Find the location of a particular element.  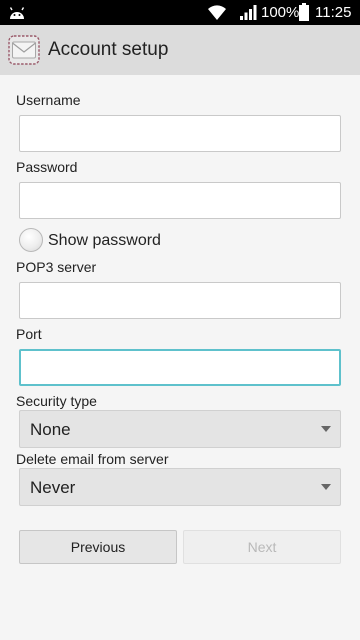

next-button: Next is located at coordinates (262, 547).